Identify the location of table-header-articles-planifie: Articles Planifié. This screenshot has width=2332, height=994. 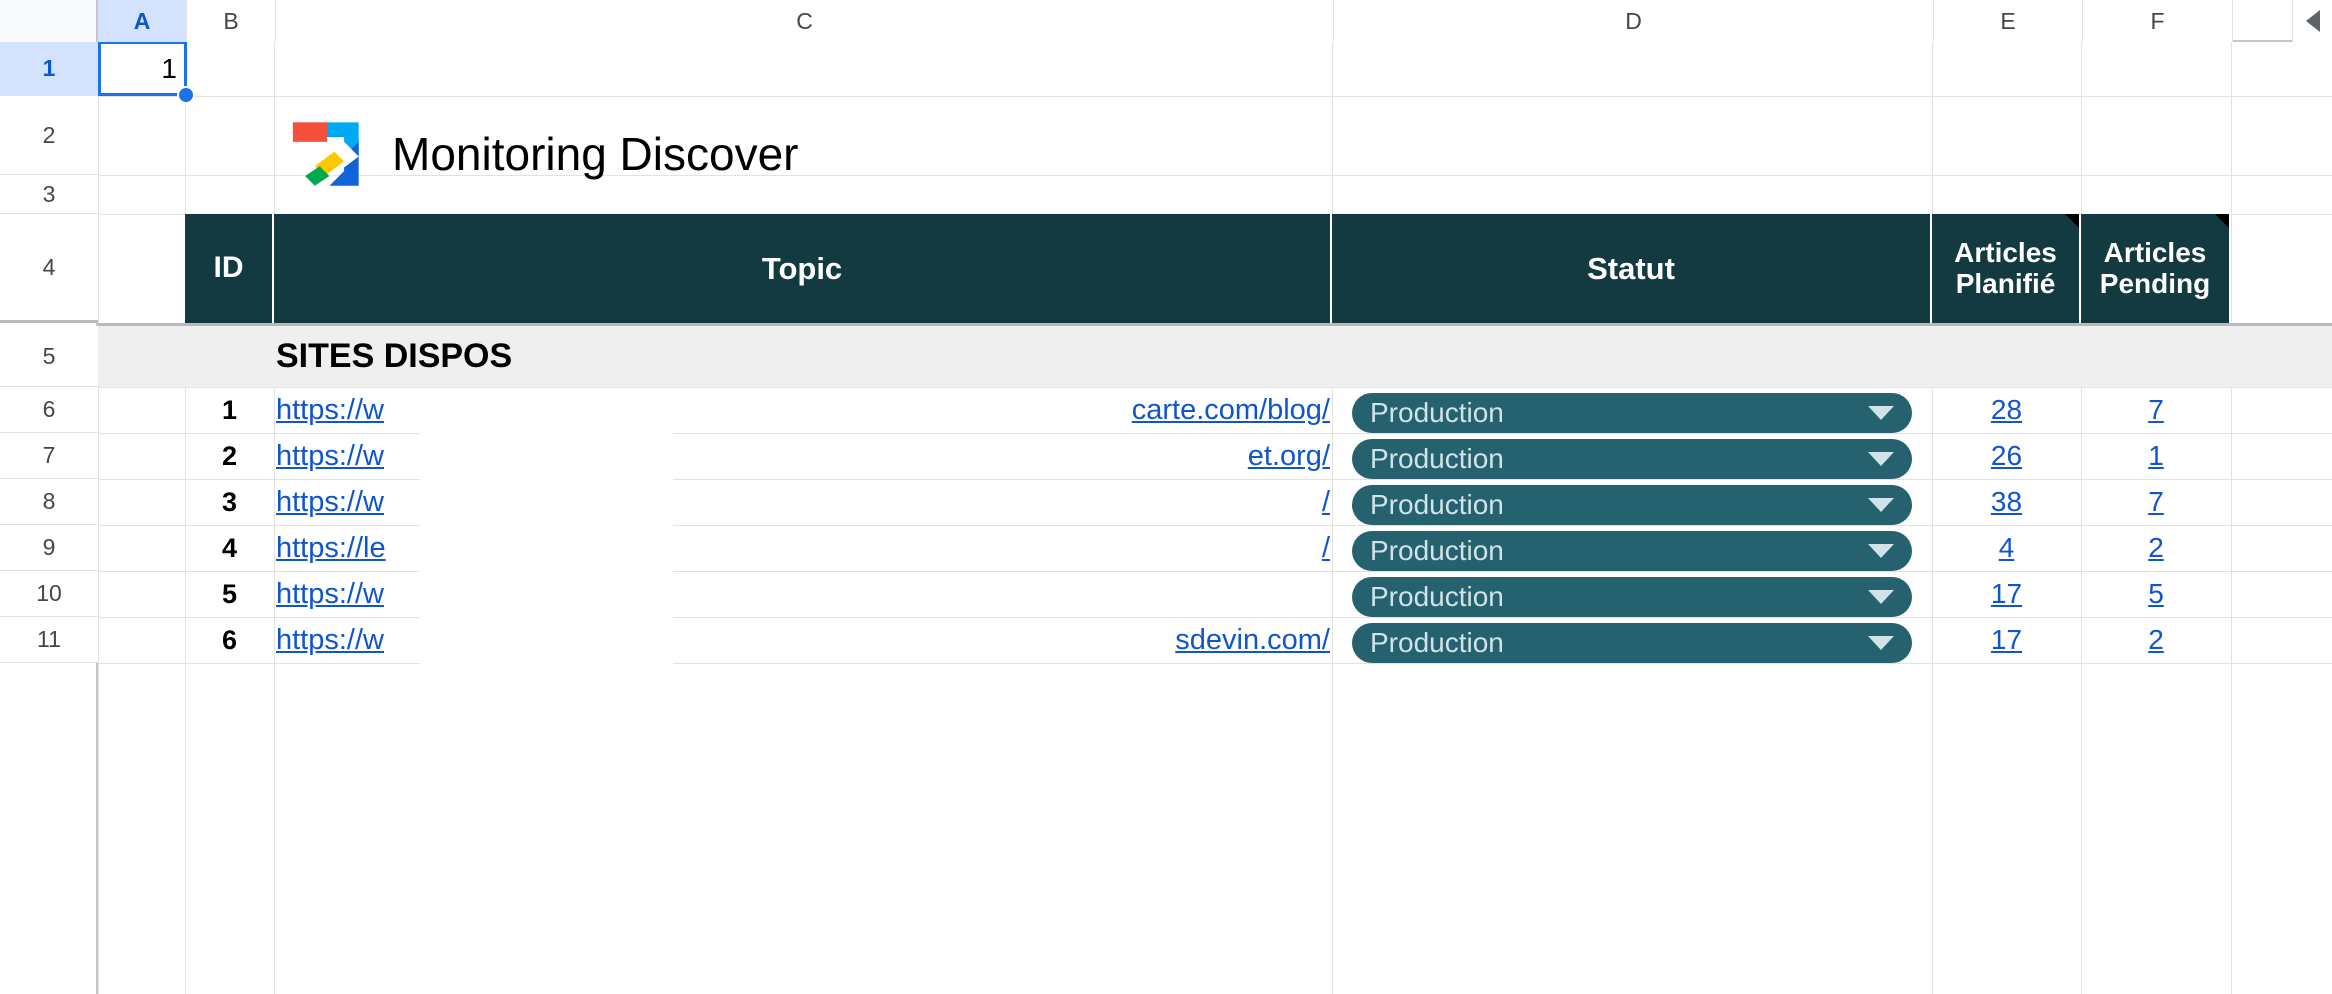
(2006, 268).